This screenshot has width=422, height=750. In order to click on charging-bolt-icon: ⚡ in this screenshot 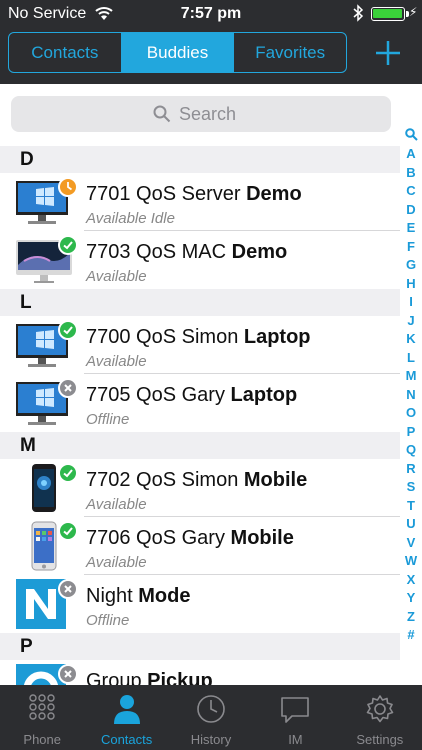, I will do `click(413, 12)`.